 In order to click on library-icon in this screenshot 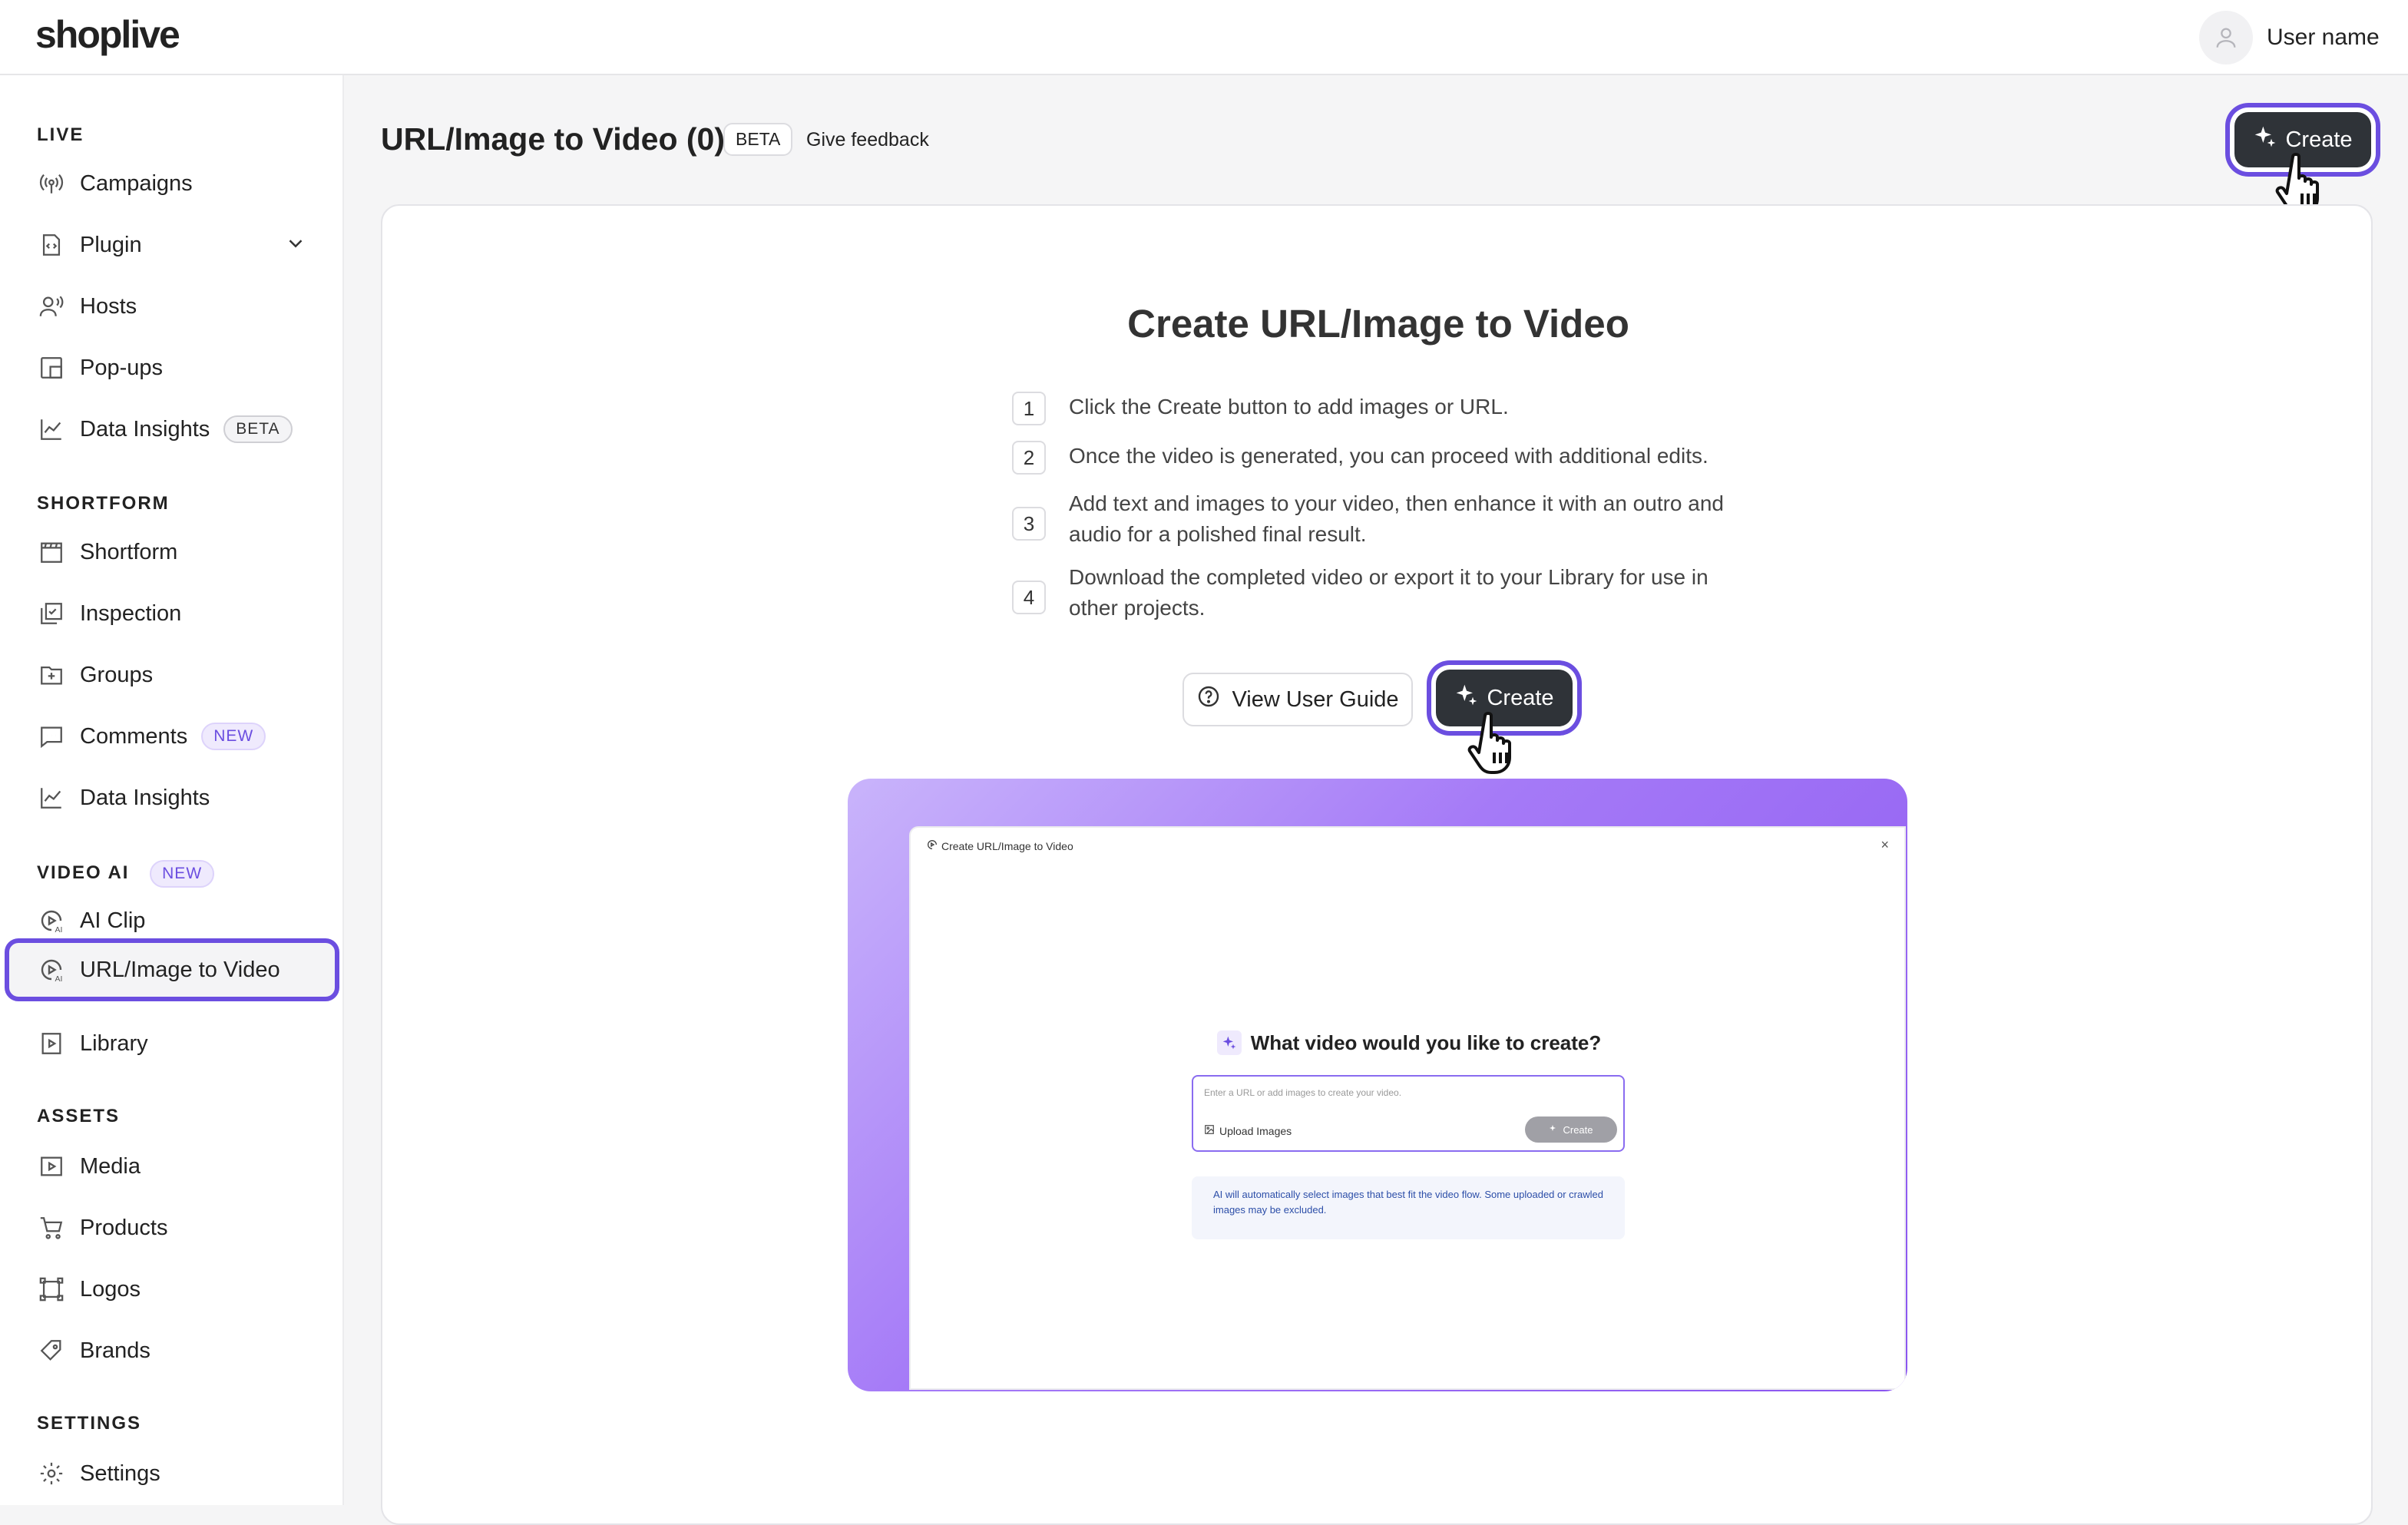, I will do `click(51, 1043)`.